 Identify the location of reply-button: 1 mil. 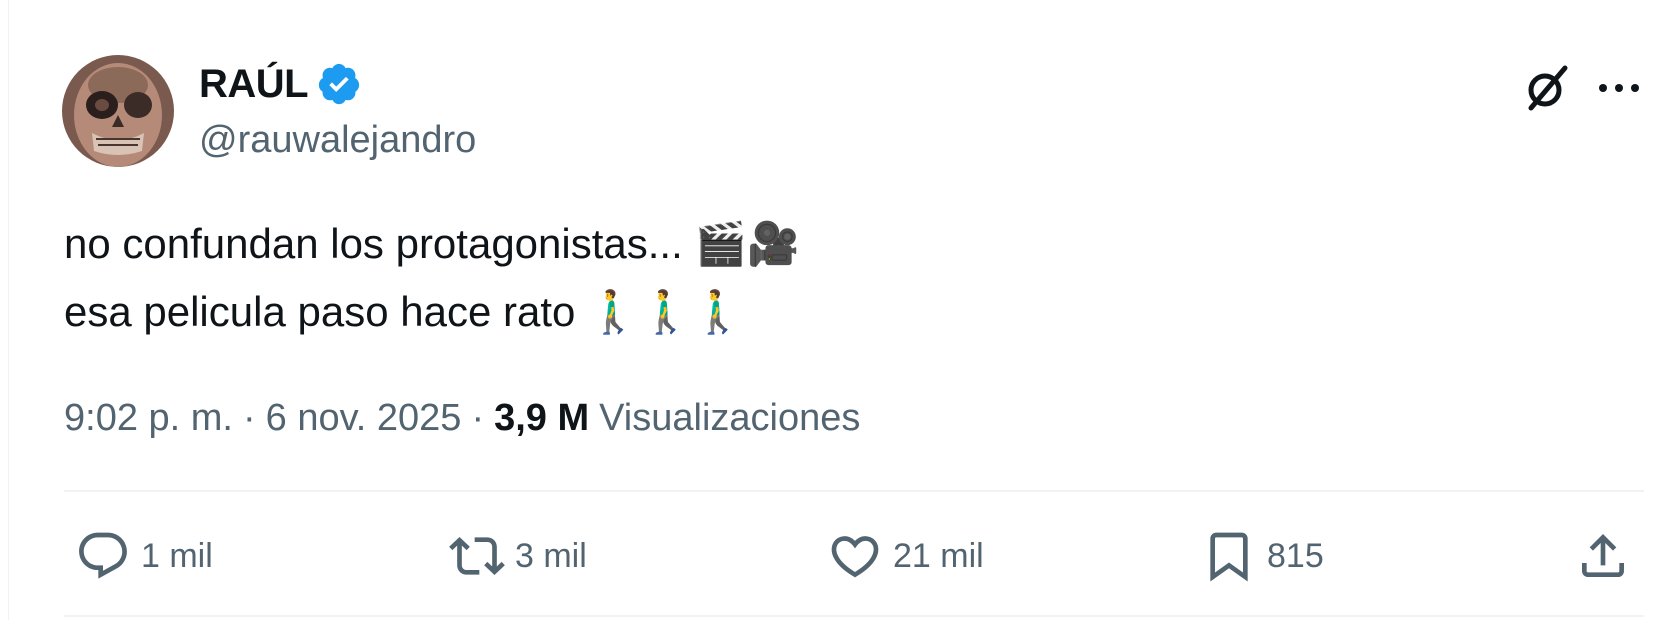
(144, 556).